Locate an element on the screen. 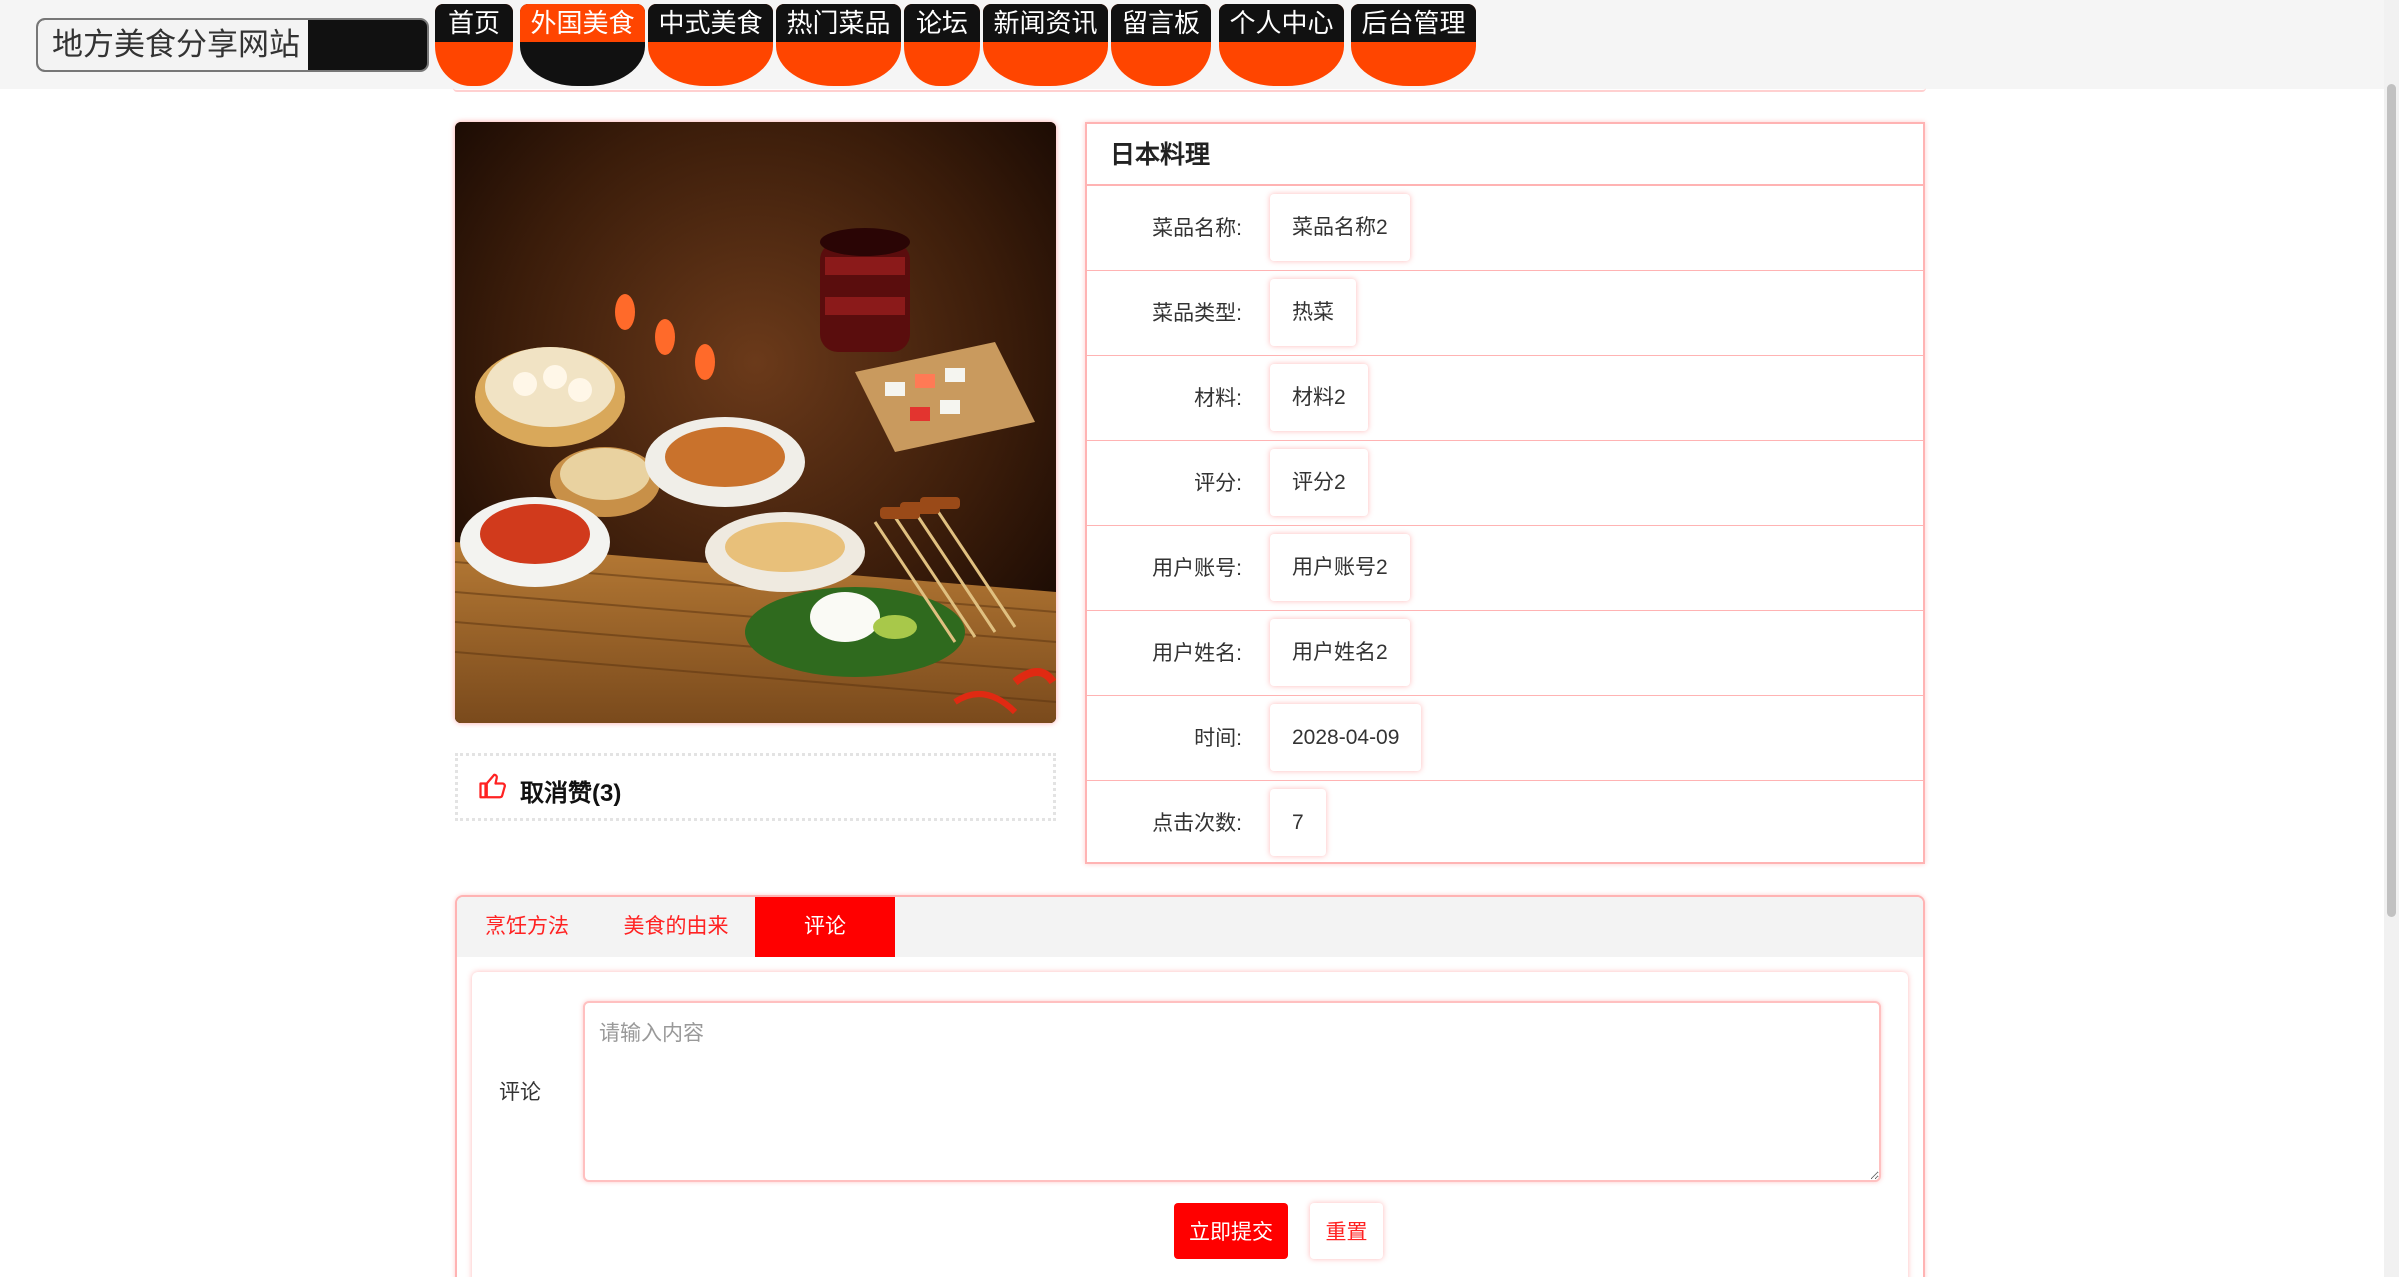  detail-label: 菜品类型: is located at coordinates (1197, 313).